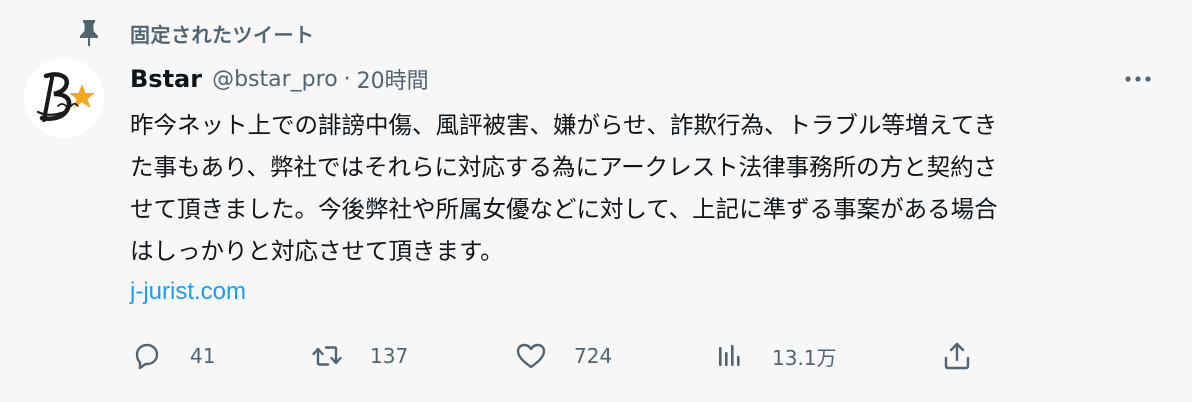 Image resolution: width=1192 pixels, height=402 pixels. I want to click on reply-count: 41, so click(203, 356).